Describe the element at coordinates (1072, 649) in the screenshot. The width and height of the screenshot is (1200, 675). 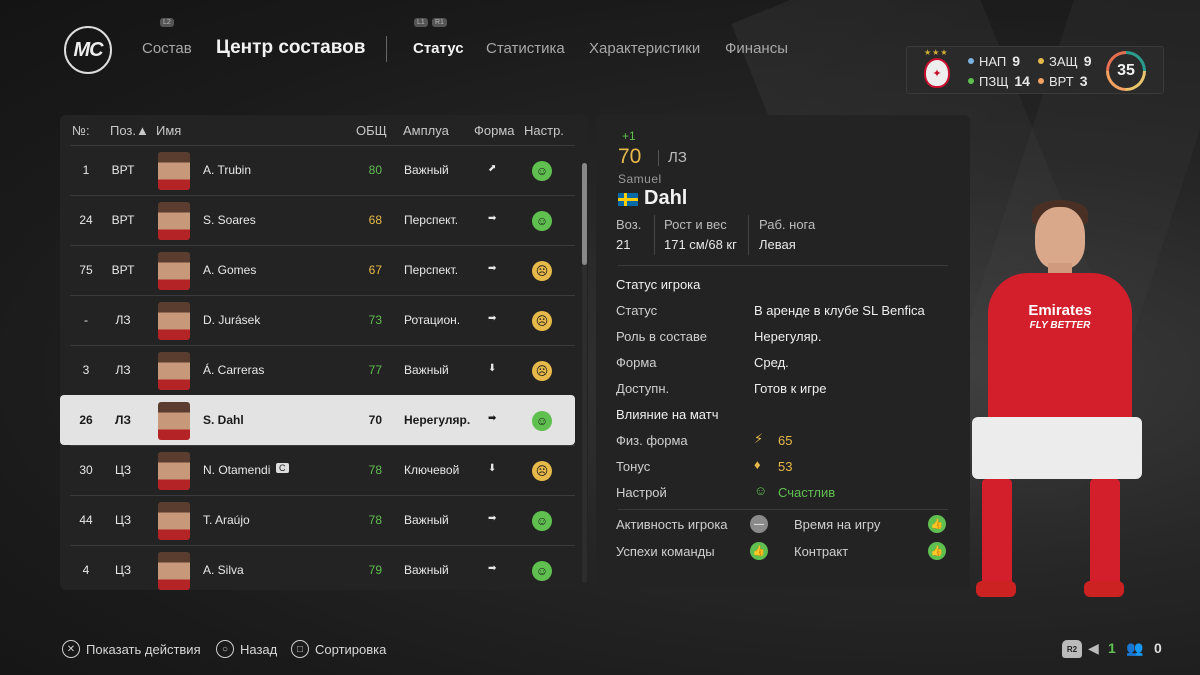
I see `r2-button-icon: R2` at that location.